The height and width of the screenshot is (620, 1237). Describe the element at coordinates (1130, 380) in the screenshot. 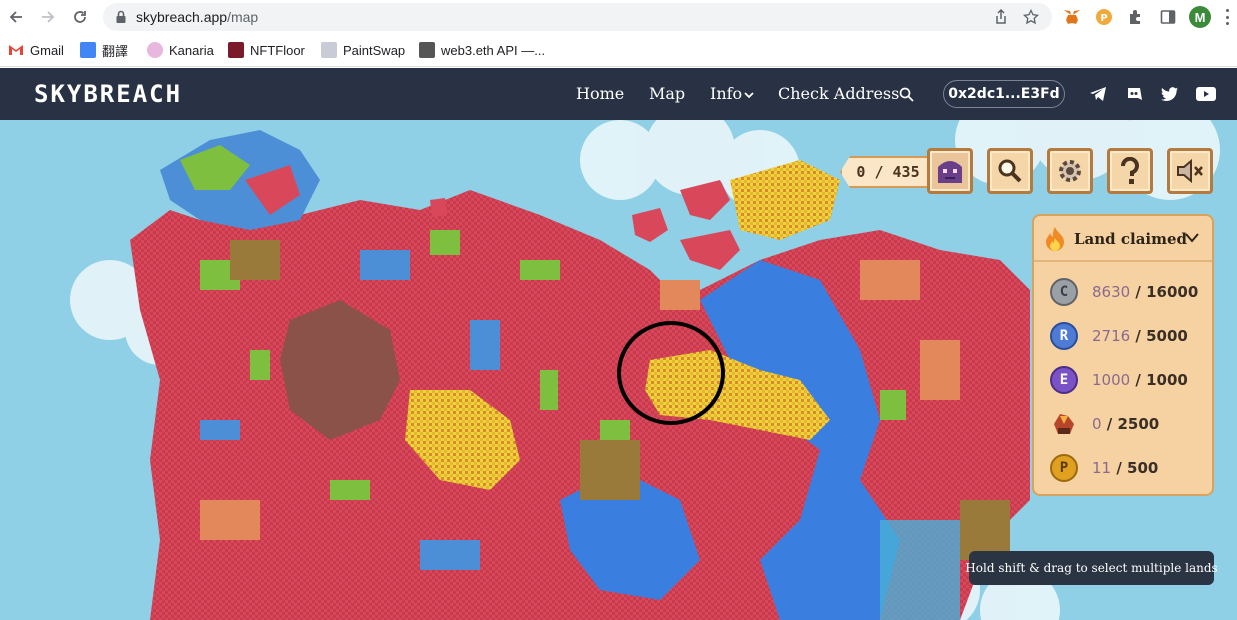

I see `resource-row-e: E 1000 / 1000` at that location.